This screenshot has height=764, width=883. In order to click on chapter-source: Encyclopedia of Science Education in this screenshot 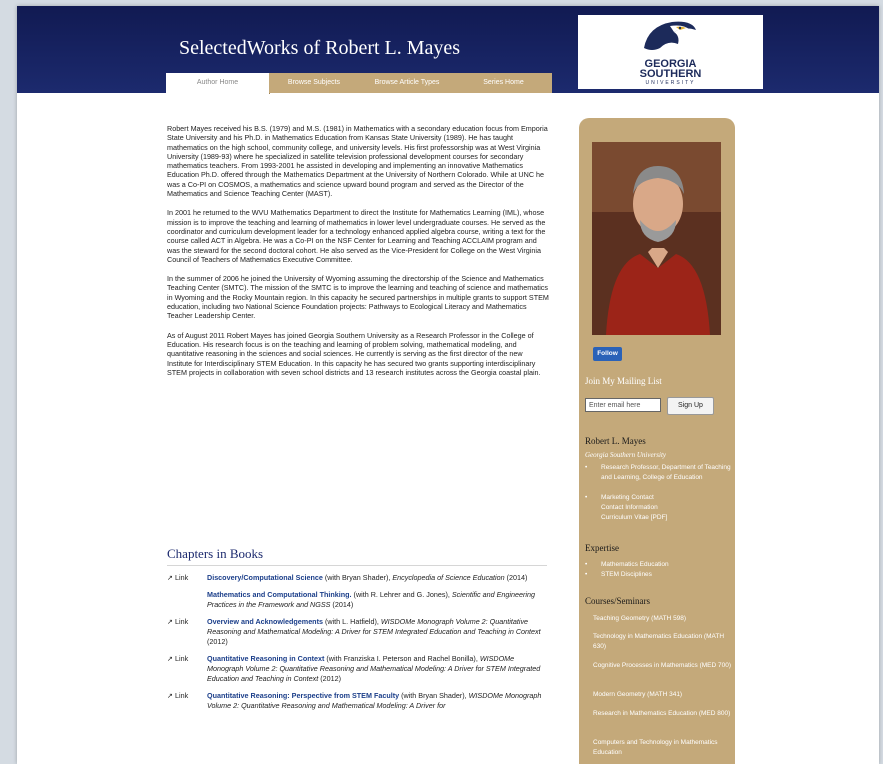, I will do `click(448, 577)`.